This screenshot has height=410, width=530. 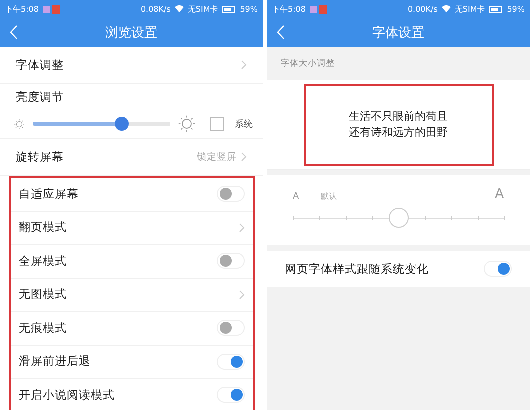 I want to click on settings-row: 滑屏前进后退, so click(x=132, y=362).